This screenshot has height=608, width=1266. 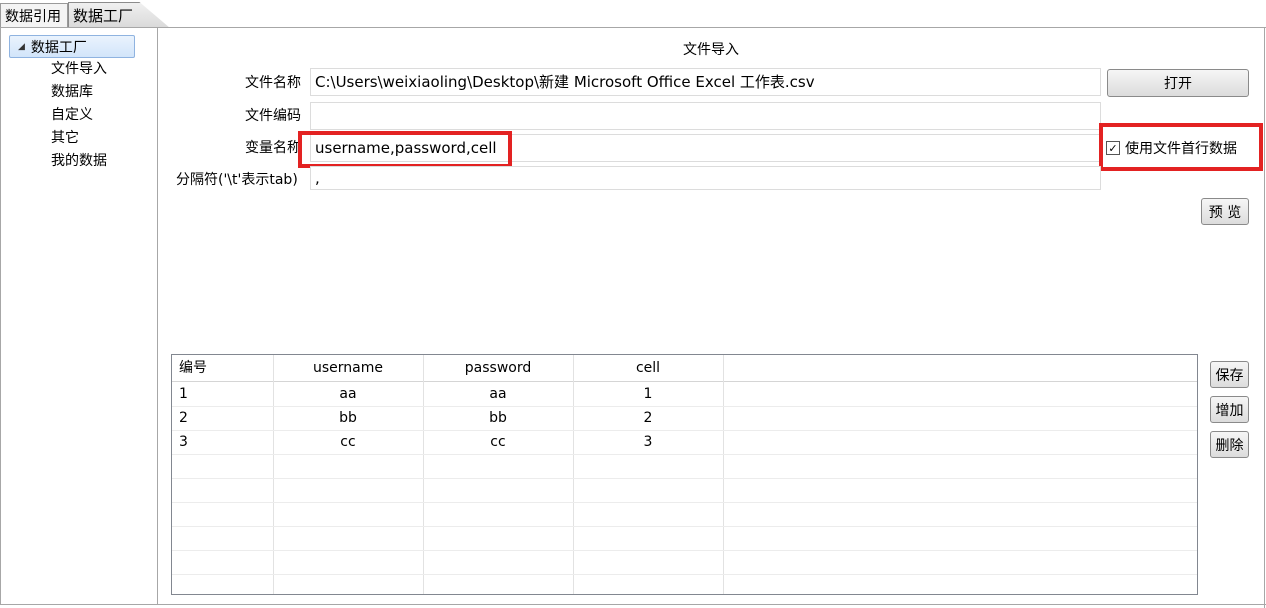 What do you see at coordinates (498, 368) in the screenshot?
I see `column-header-password: password` at bounding box center [498, 368].